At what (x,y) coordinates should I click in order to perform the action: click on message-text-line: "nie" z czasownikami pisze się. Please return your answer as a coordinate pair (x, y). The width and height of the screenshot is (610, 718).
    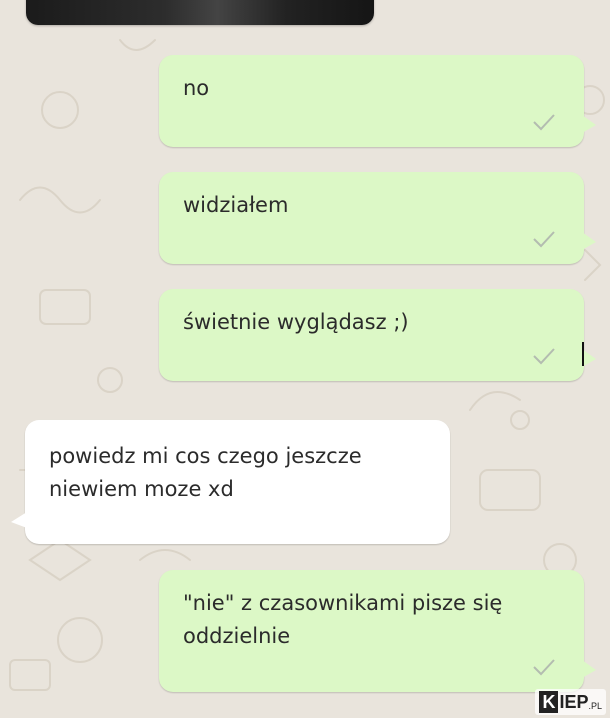
    Looking at the image, I should click on (343, 603).